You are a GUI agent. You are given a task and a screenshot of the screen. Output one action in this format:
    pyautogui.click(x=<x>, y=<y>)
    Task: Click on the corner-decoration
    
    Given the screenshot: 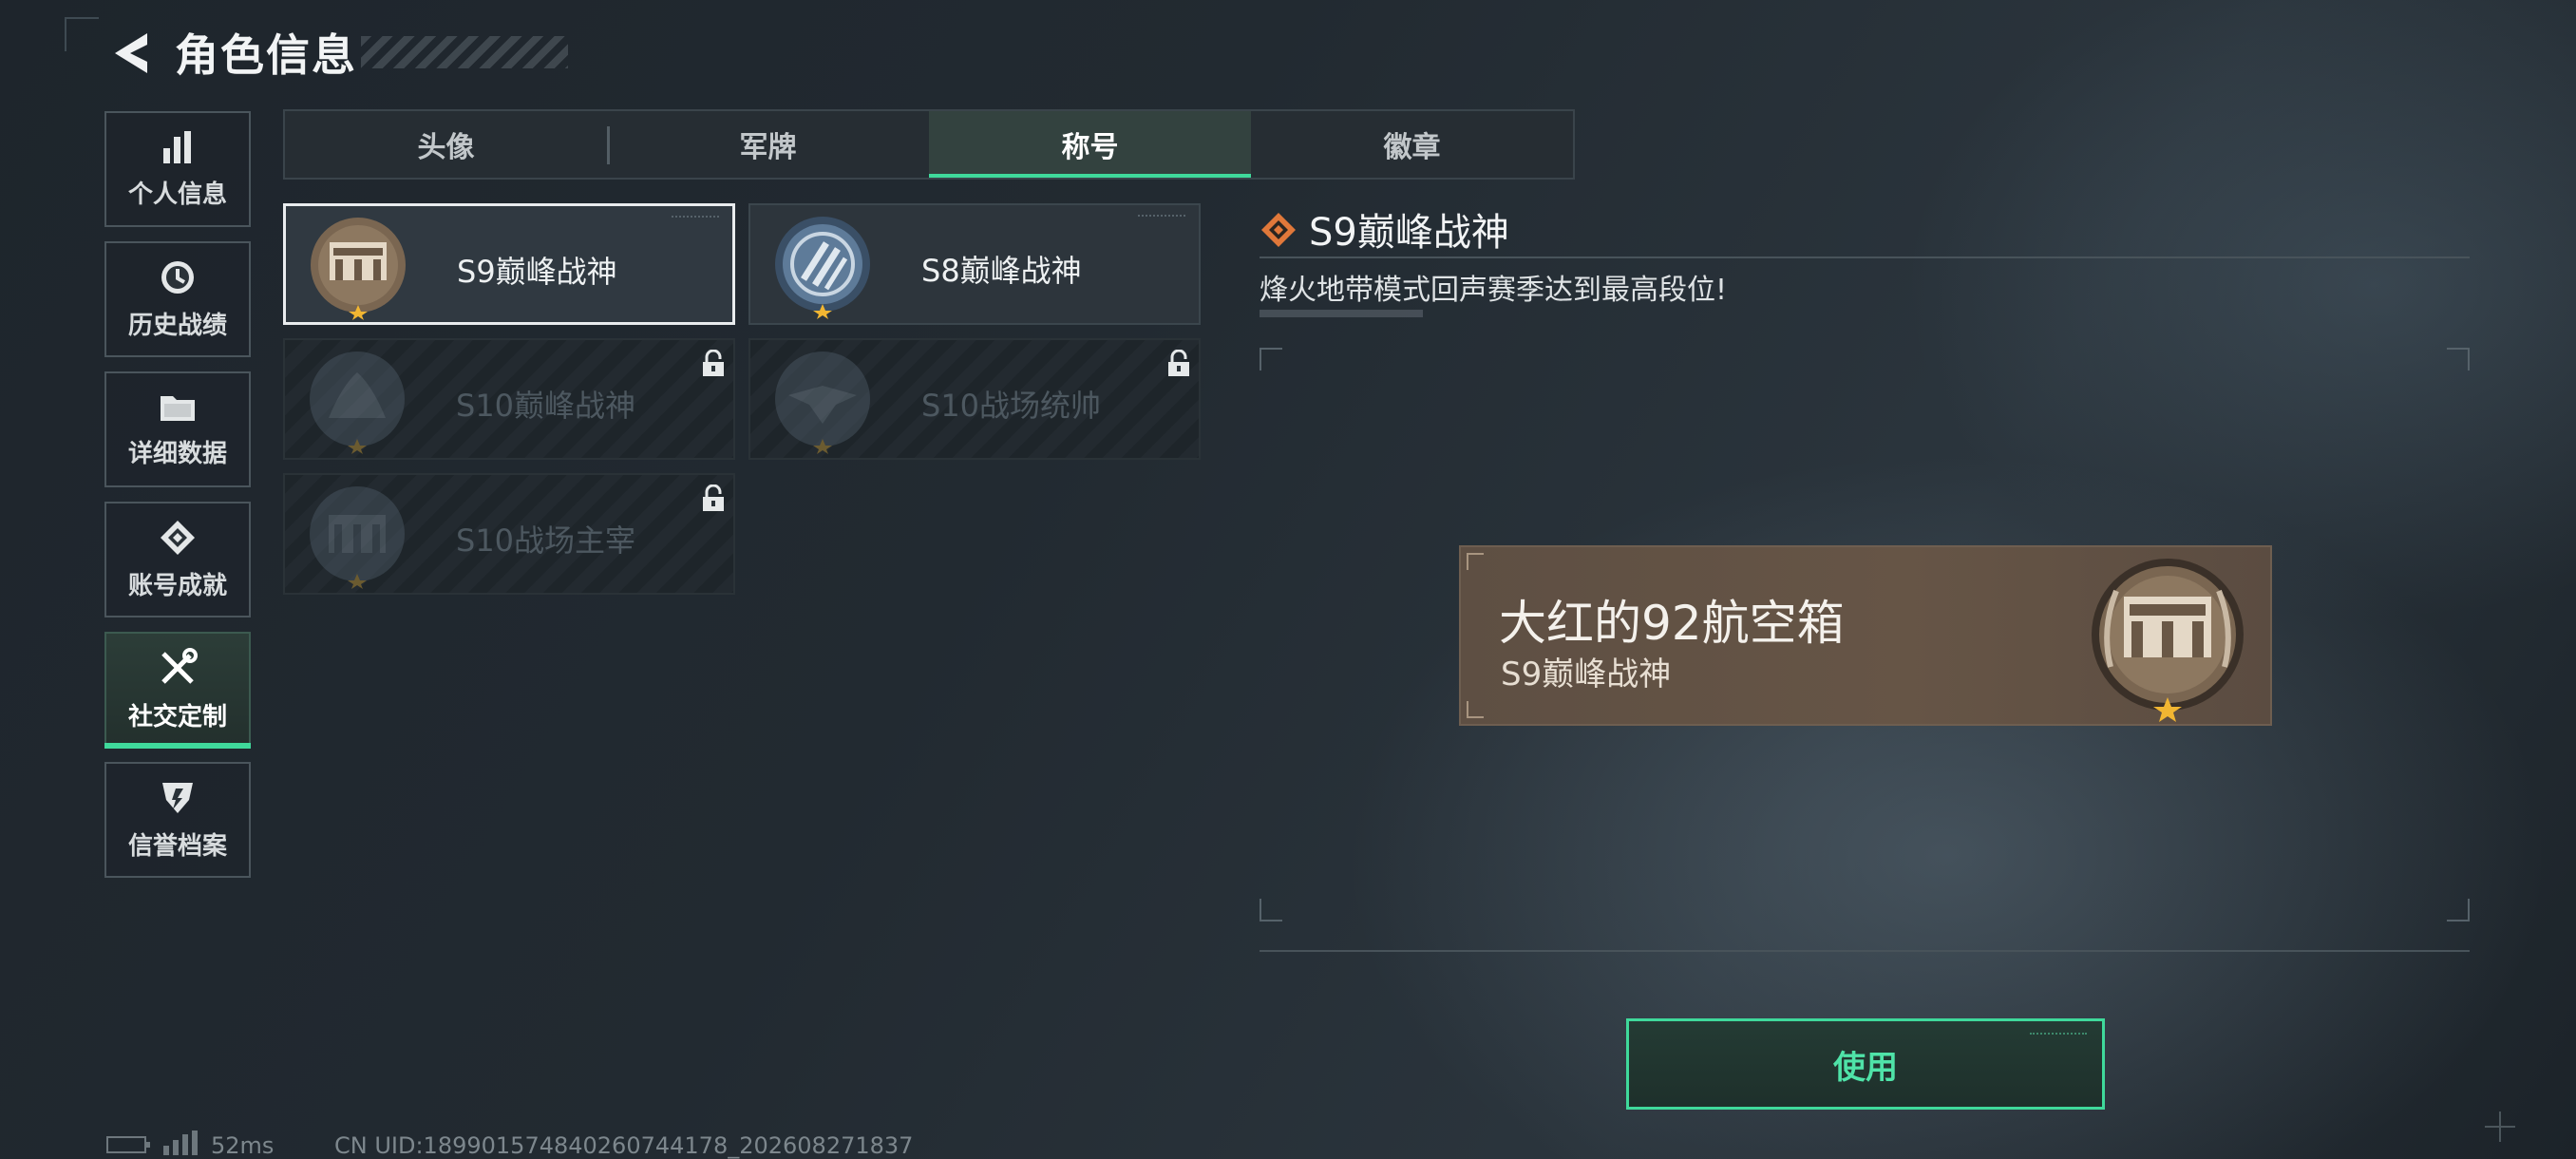 What is the action you would take?
    pyautogui.click(x=82, y=34)
    